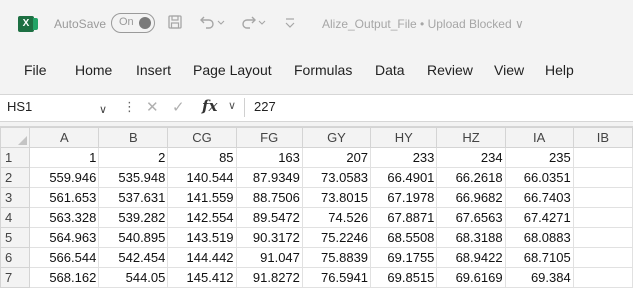 The width and height of the screenshot is (633, 294). What do you see at coordinates (152, 107) in the screenshot?
I see `cancel-icon: ✕` at bounding box center [152, 107].